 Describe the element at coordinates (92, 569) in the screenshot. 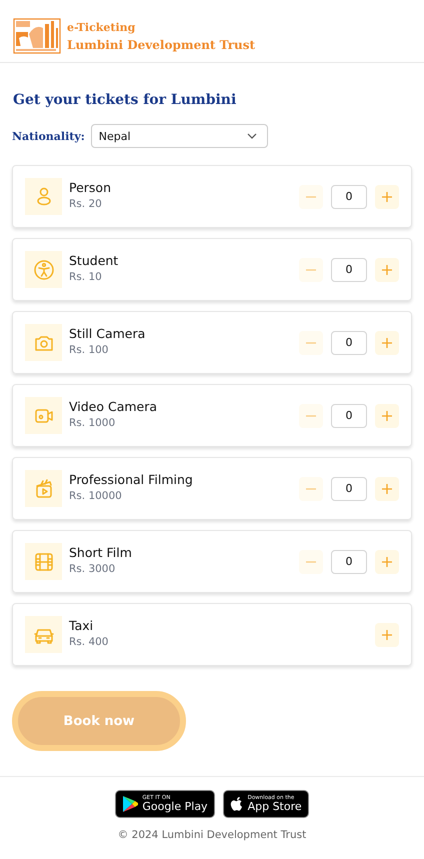

I see `ticket-price: Rs. 3000` at that location.